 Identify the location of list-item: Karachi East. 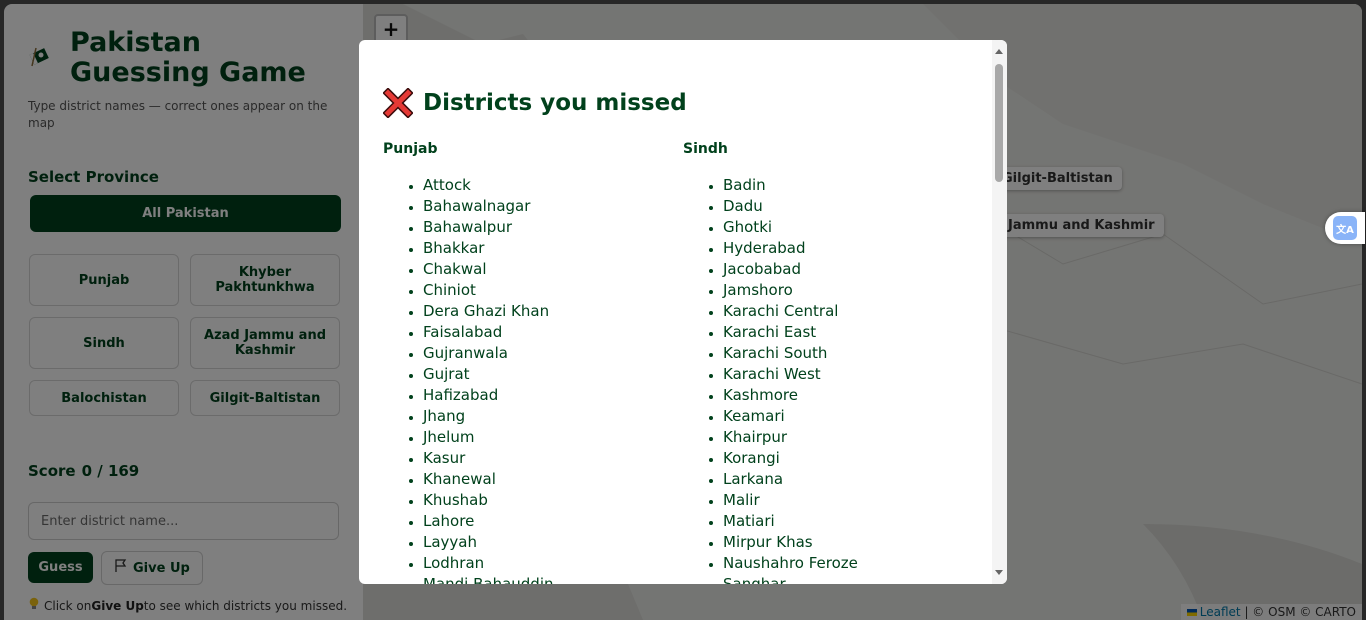
(853, 332).